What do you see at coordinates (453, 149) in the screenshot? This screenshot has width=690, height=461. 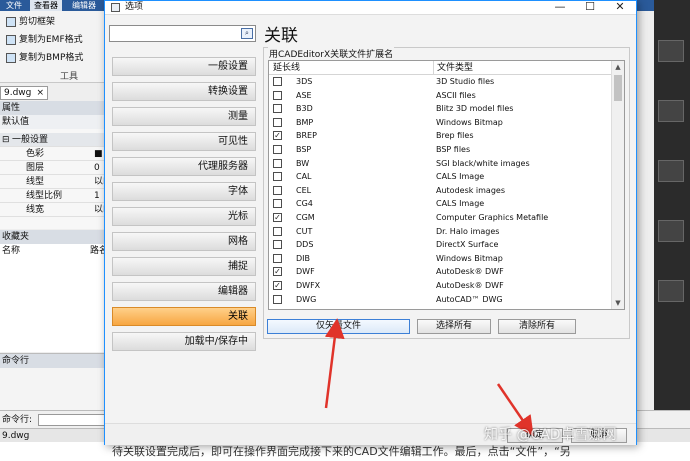 I see `row-filetype: BSP files` at bounding box center [453, 149].